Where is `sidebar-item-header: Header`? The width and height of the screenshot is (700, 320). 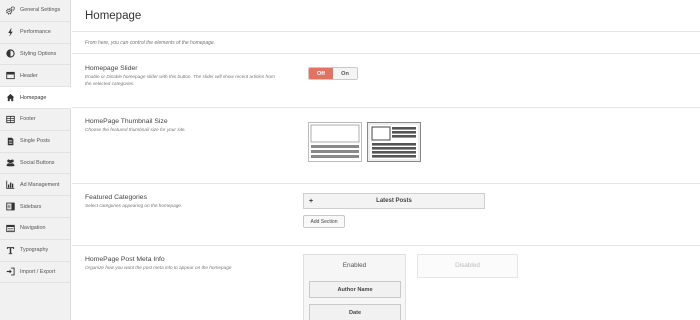
sidebar-item-header: Header is located at coordinates (35, 76).